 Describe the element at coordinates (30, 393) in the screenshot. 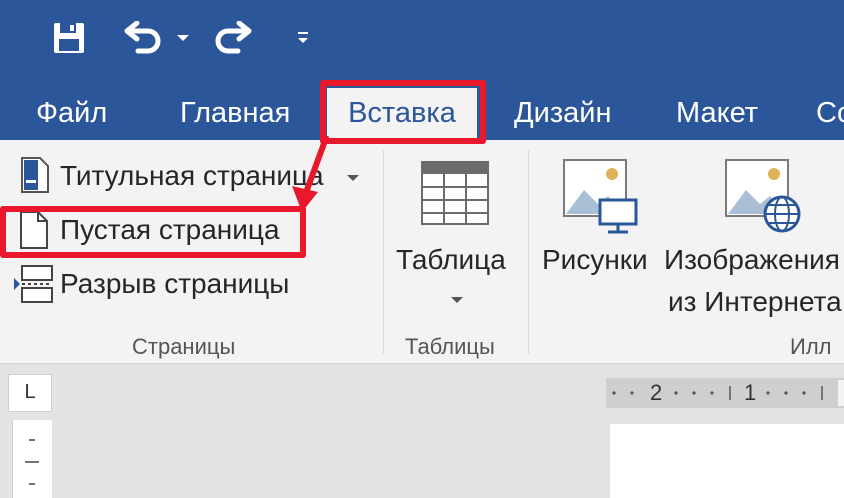

I see `tab-selector: L` at that location.